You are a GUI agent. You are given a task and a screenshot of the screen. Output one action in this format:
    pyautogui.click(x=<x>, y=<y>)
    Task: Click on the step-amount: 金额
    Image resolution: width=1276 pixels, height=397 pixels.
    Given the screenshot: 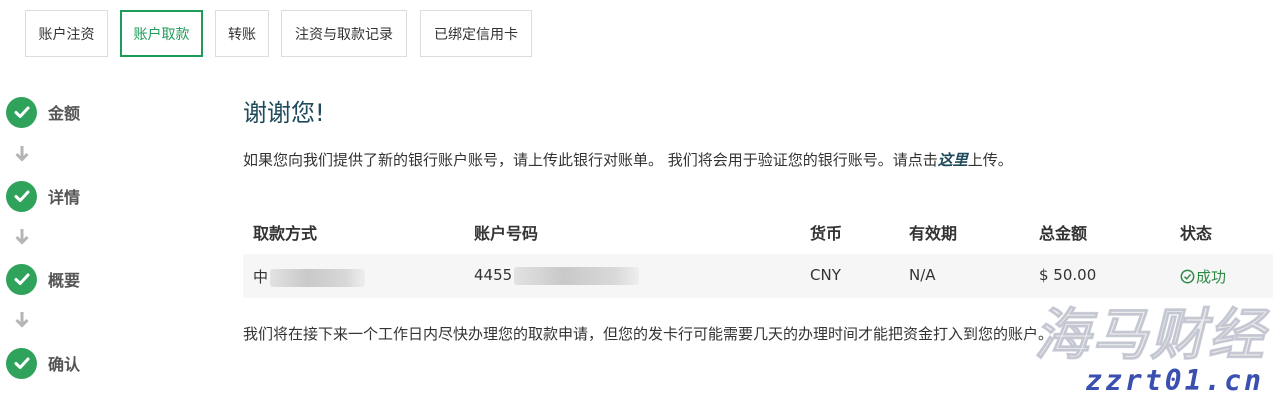 What is the action you would take?
    pyautogui.click(x=61, y=112)
    